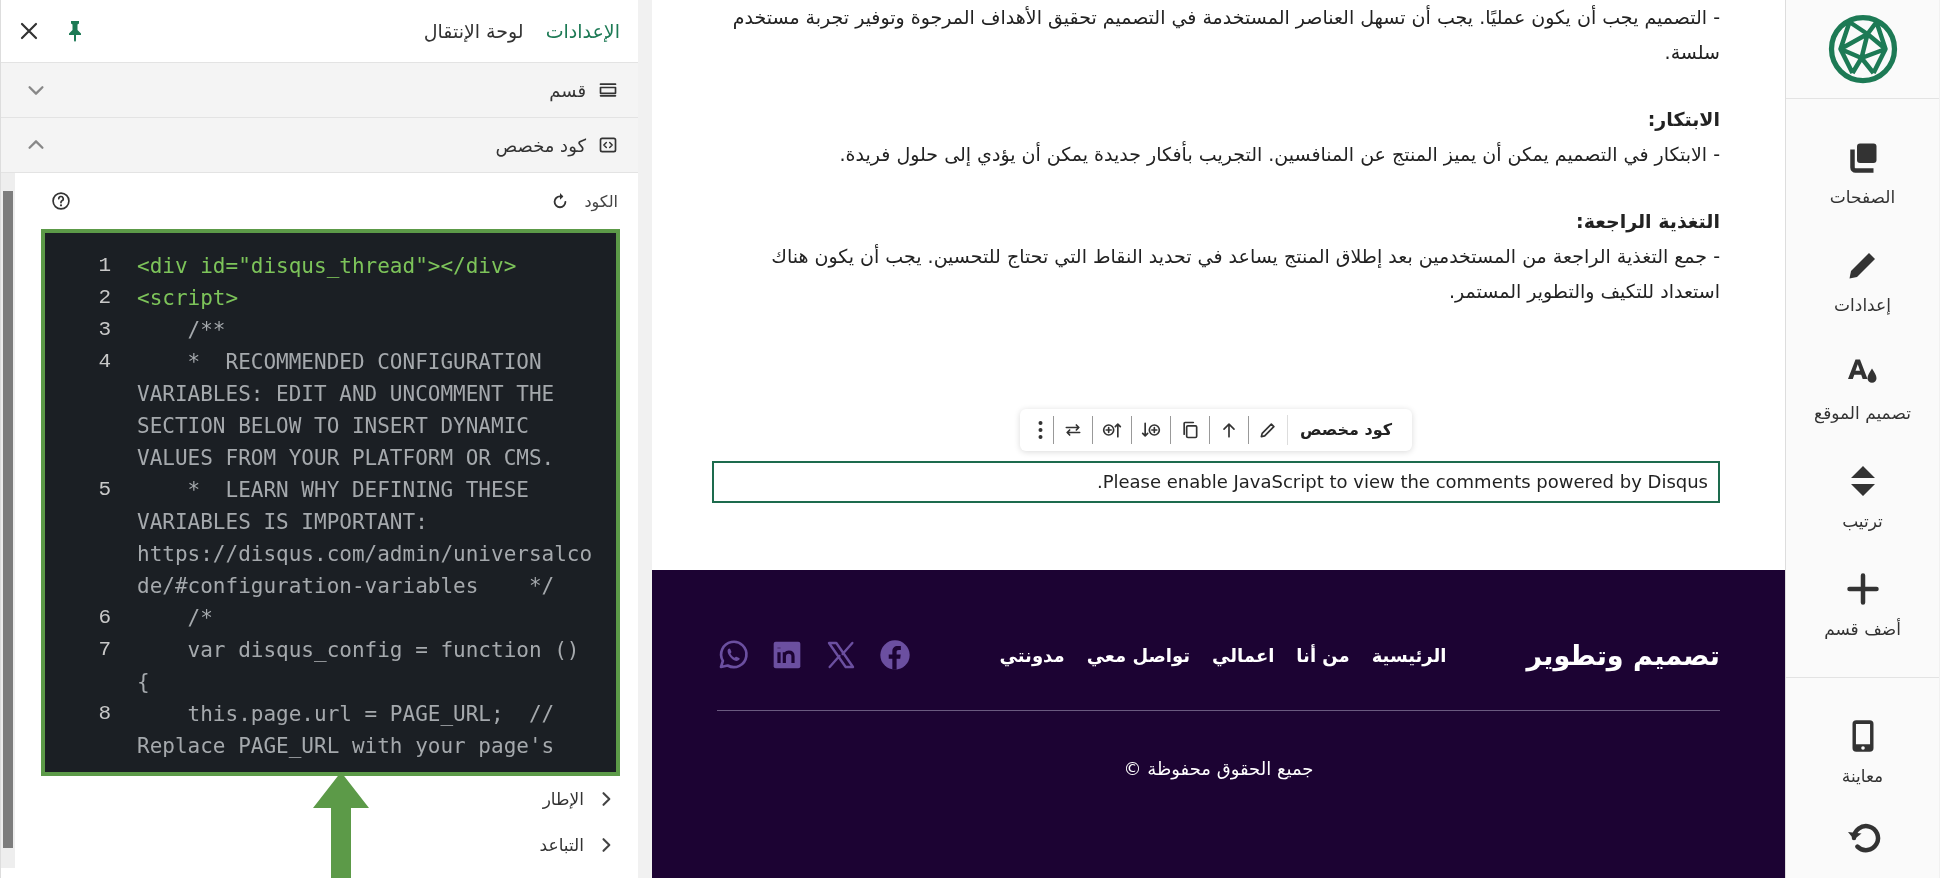  I want to click on add-above-icon, so click(1111, 430).